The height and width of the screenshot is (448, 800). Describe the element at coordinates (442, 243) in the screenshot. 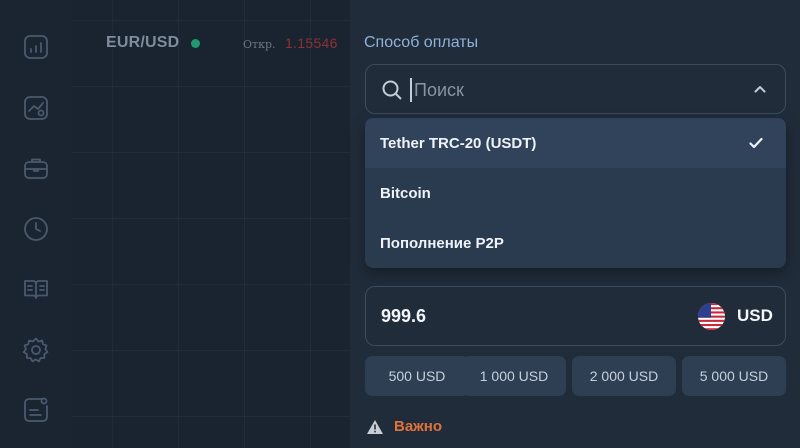

I see `payment-option-label: Пополнение P2P` at that location.